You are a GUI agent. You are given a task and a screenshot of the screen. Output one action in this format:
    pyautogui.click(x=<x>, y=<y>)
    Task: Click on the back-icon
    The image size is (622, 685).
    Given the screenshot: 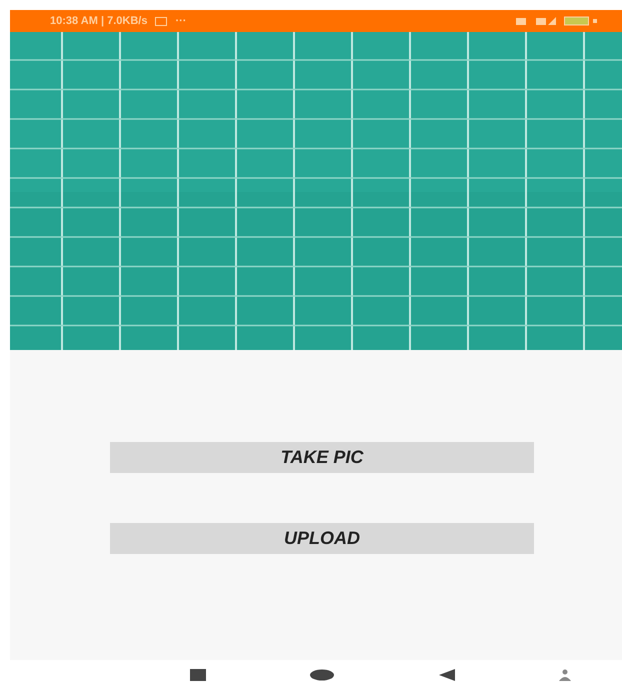 What is the action you would take?
    pyautogui.click(x=446, y=674)
    